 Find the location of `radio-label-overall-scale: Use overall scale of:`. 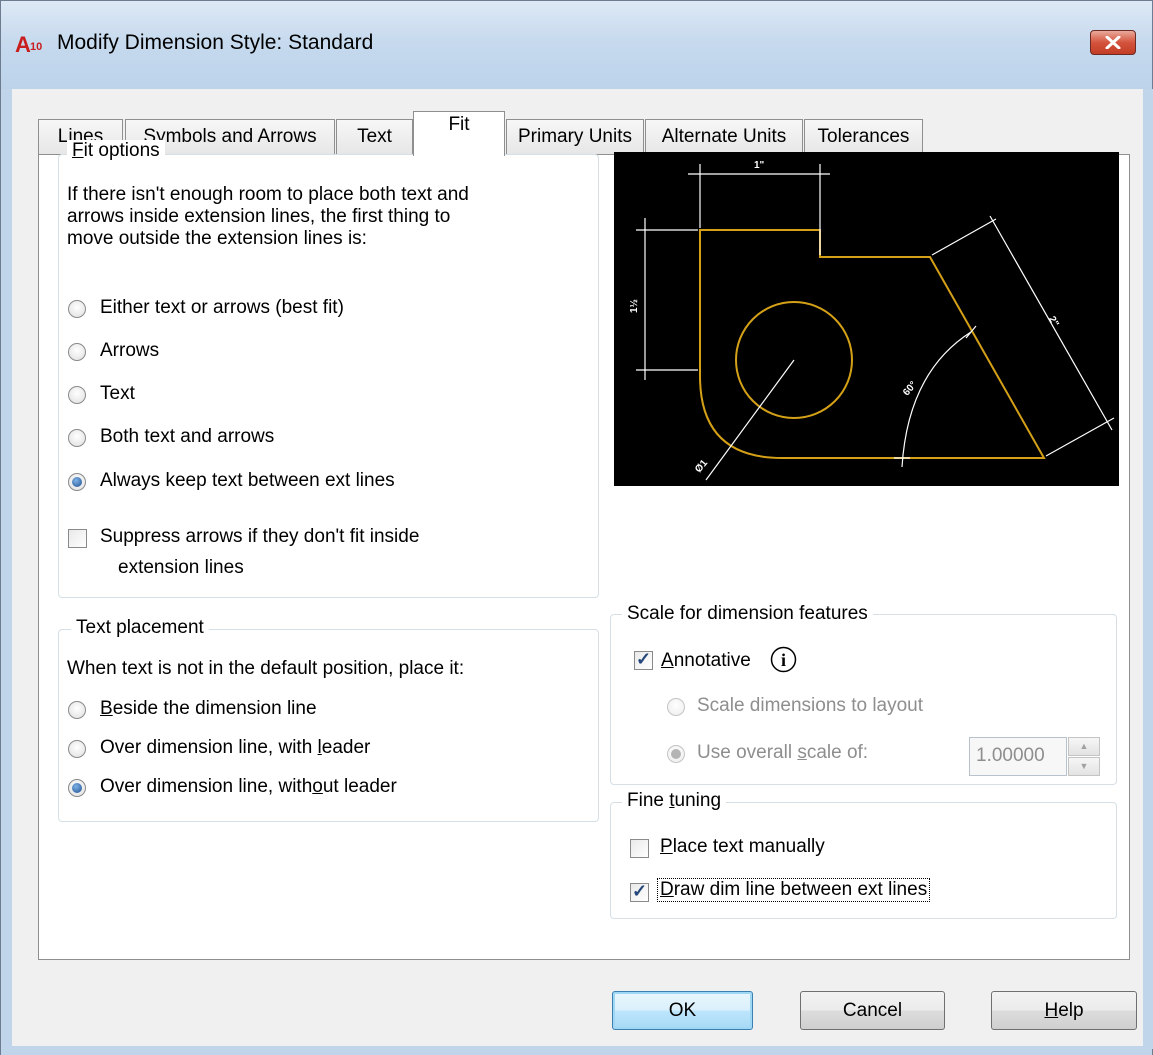

radio-label-overall-scale: Use overall scale of: is located at coordinates (782, 753).